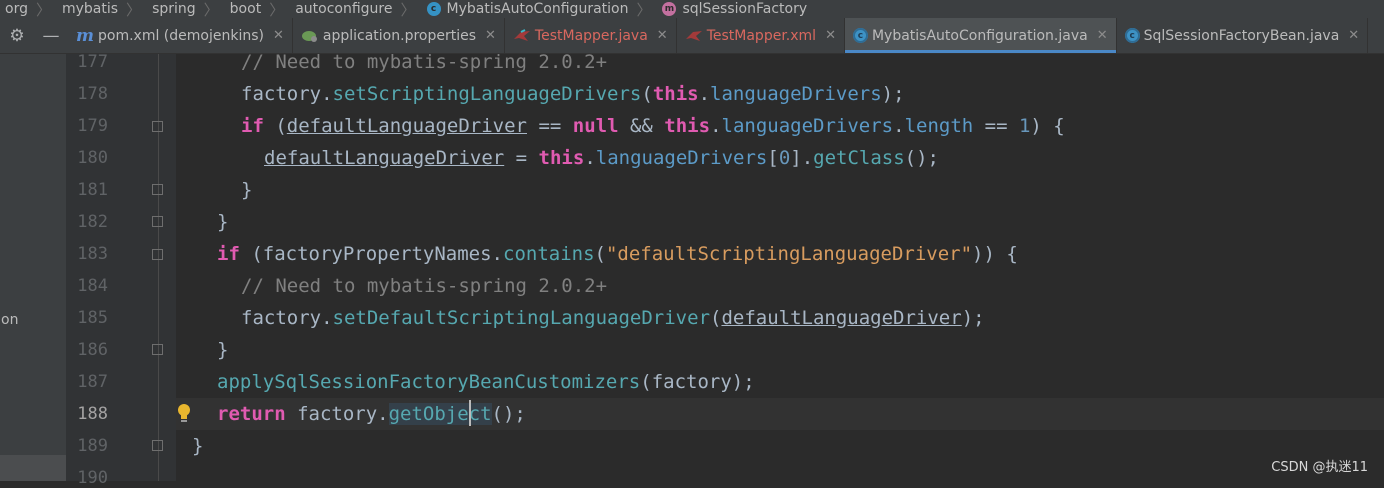 This screenshot has width=1384, height=488. What do you see at coordinates (641, 126) in the screenshot?
I see `code-token: &&` at bounding box center [641, 126].